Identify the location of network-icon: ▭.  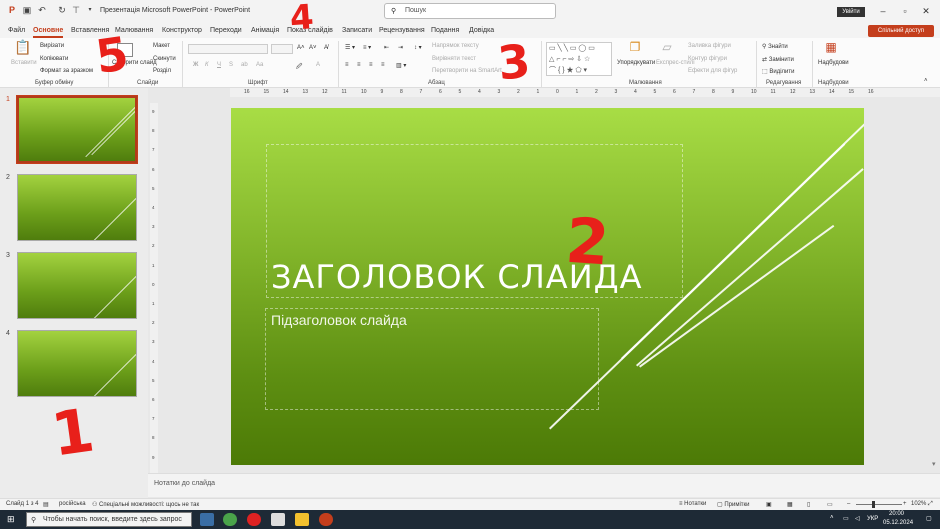
(846, 518).